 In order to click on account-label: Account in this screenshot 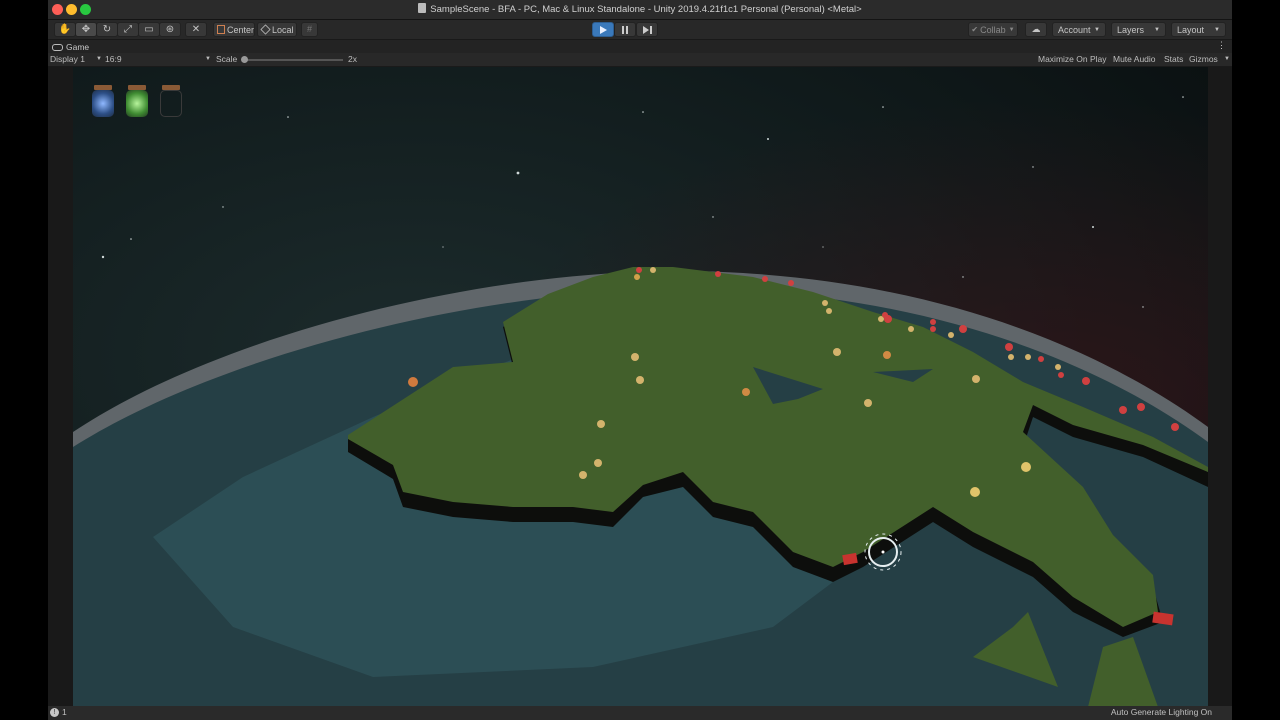, I will do `click(1074, 29)`.